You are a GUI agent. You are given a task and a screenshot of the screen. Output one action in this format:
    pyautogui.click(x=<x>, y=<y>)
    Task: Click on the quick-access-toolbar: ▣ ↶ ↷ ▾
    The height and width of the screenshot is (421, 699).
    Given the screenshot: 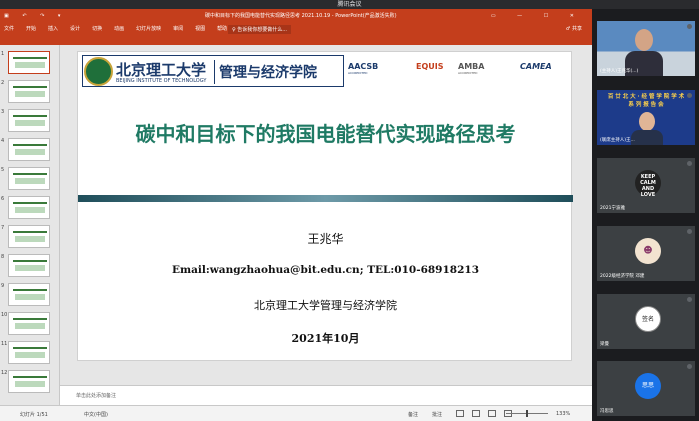 What is the action you would take?
    pyautogui.click(x=35, y=16)
    